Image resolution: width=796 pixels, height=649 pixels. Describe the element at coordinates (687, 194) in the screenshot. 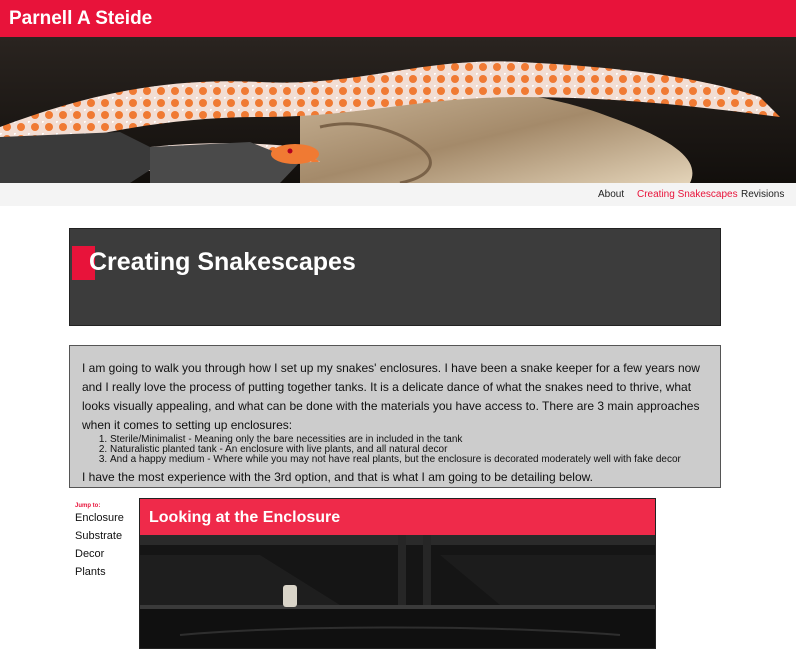

I see `nav-link-creating-snakescapes: Creating Snakescapes` at that location.